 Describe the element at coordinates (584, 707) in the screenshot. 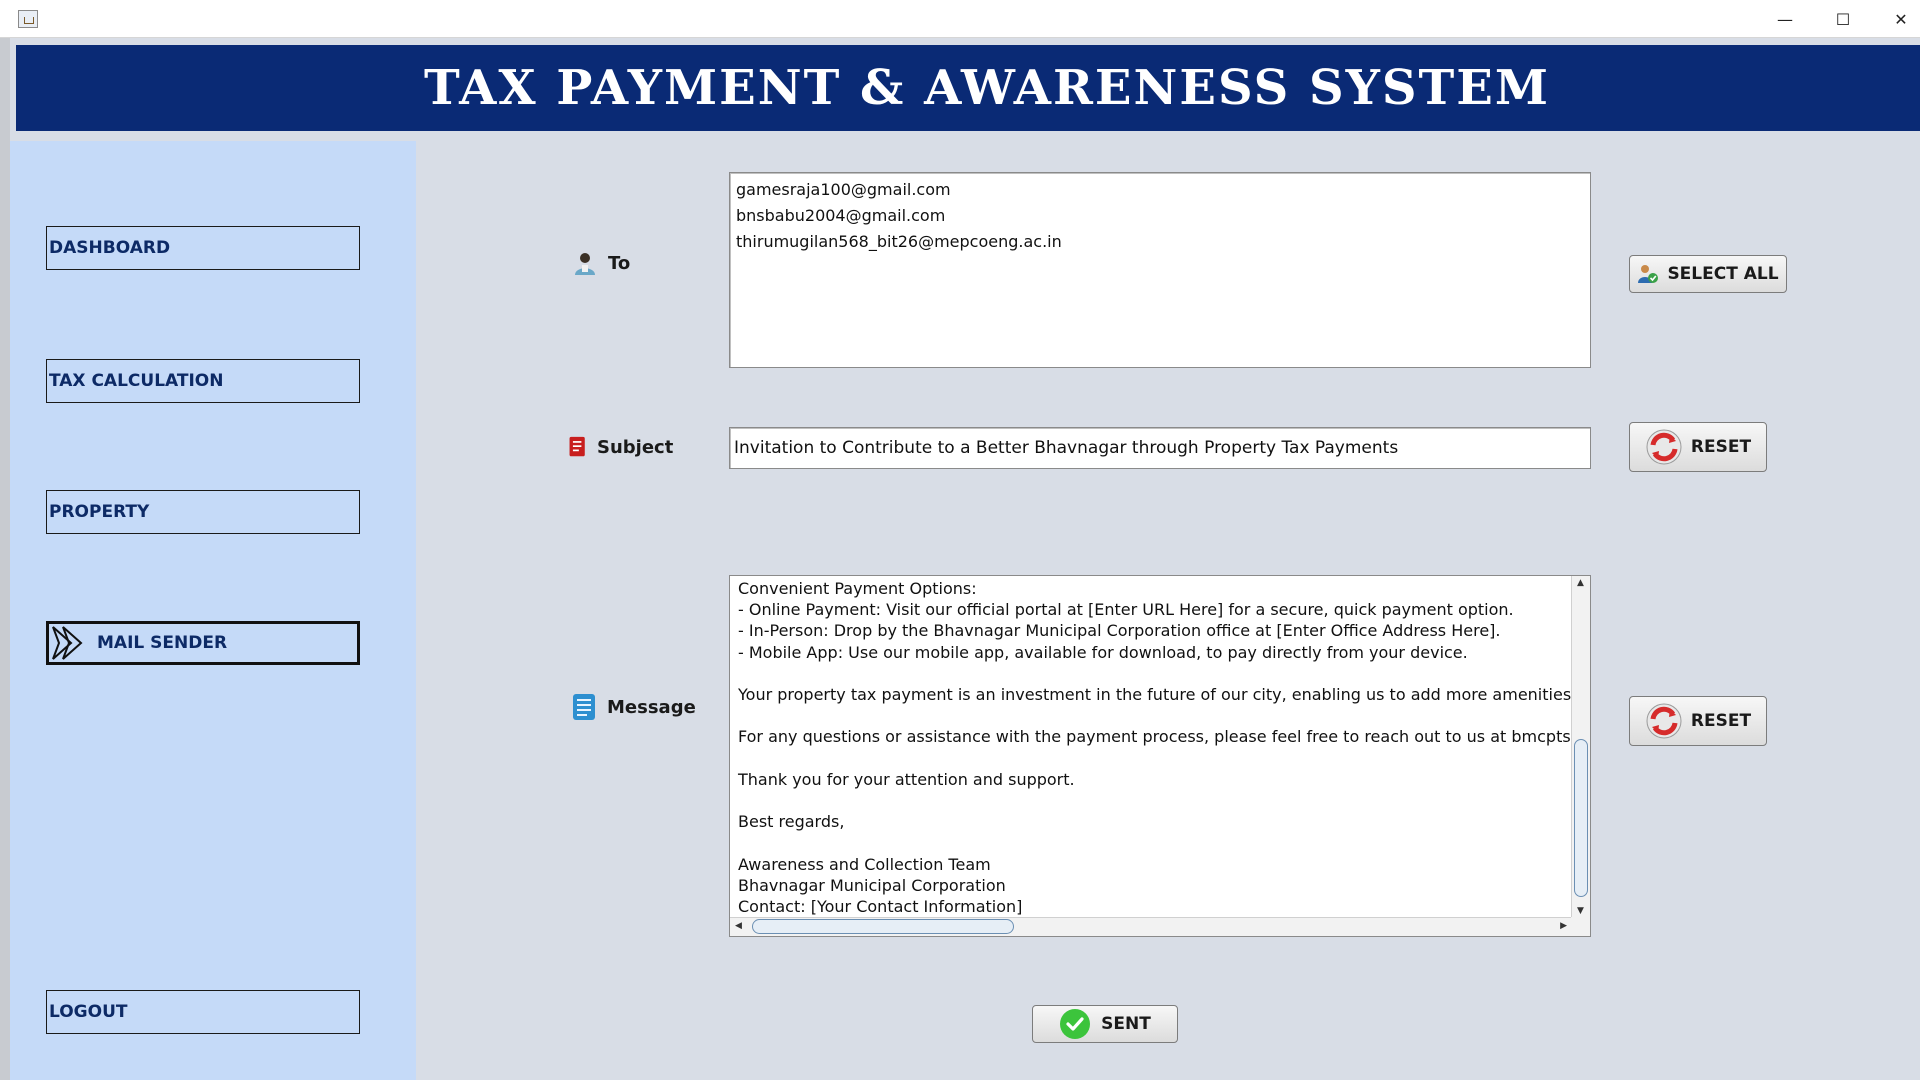

I see `notes-icon` at that location.